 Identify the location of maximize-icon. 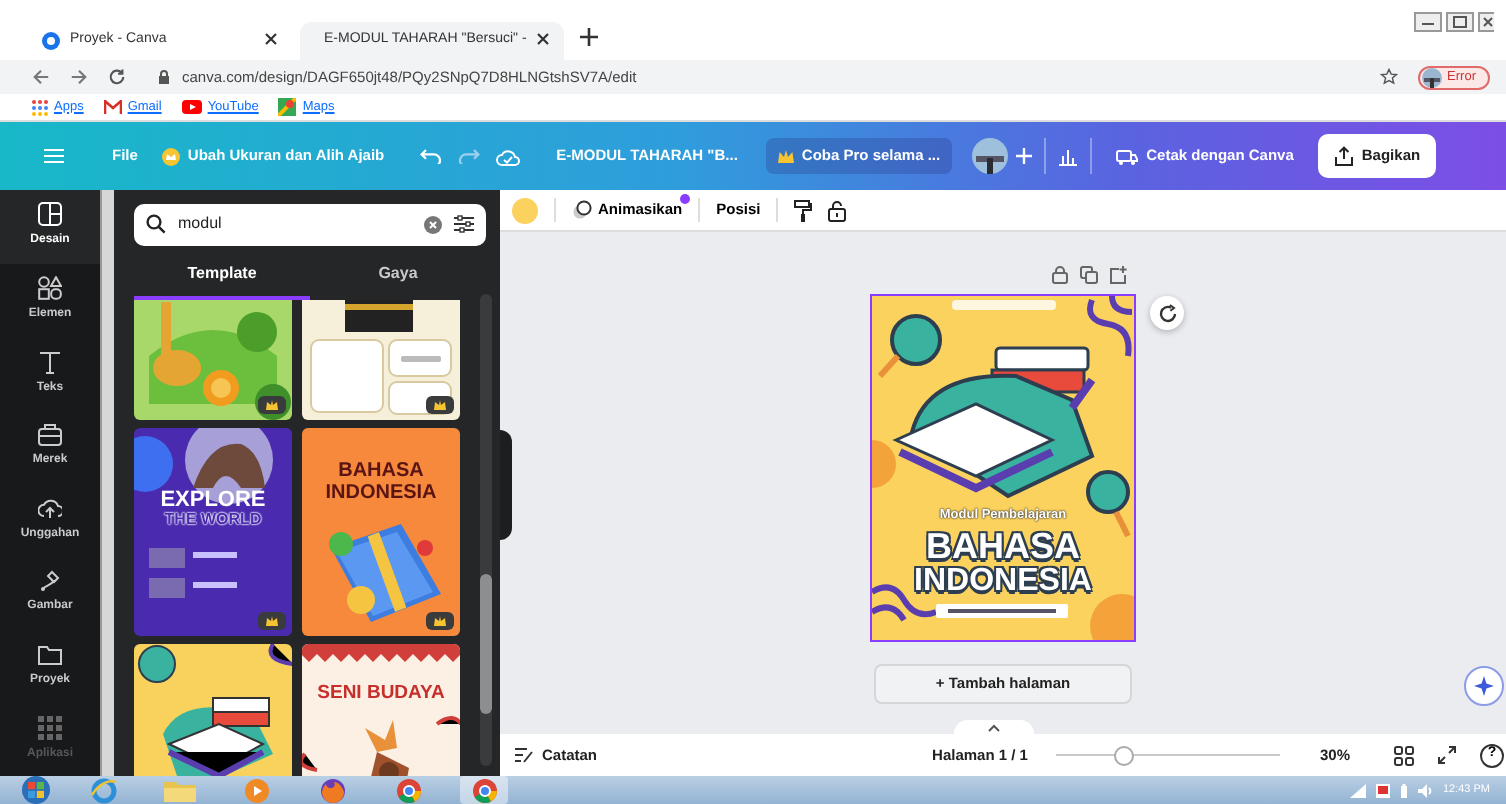
(1460, 22).